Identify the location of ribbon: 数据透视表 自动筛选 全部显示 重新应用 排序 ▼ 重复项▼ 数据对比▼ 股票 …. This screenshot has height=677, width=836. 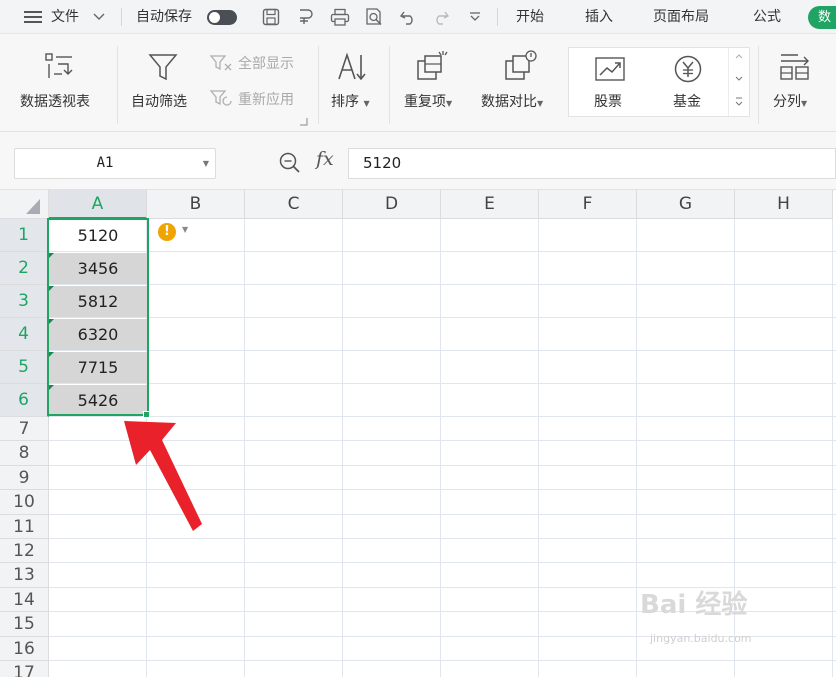
(418, 83).